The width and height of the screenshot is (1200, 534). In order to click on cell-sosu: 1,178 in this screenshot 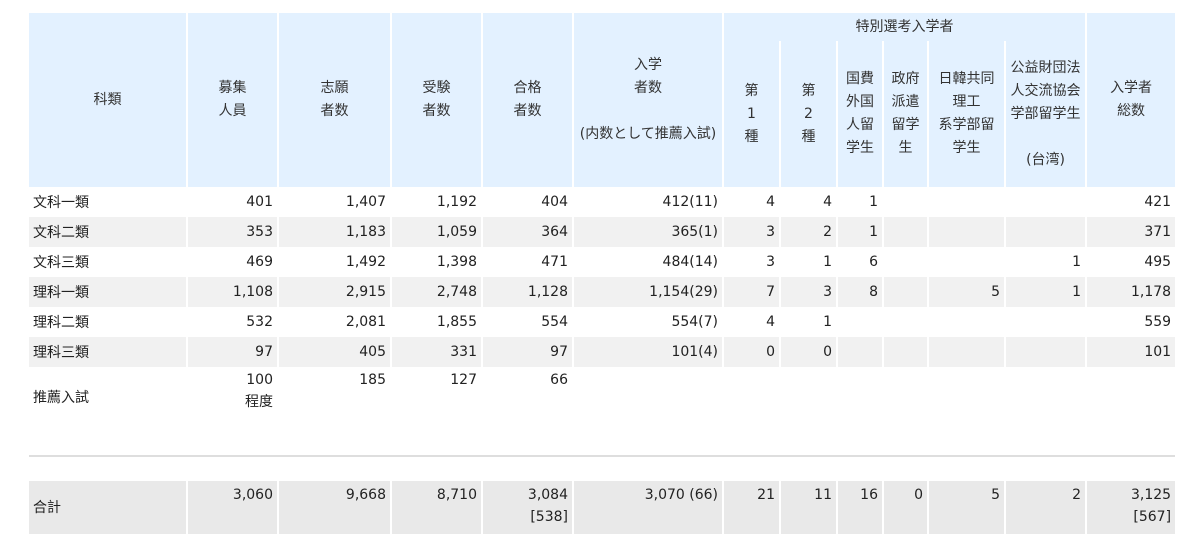, I will do `click(1132, 292)`.